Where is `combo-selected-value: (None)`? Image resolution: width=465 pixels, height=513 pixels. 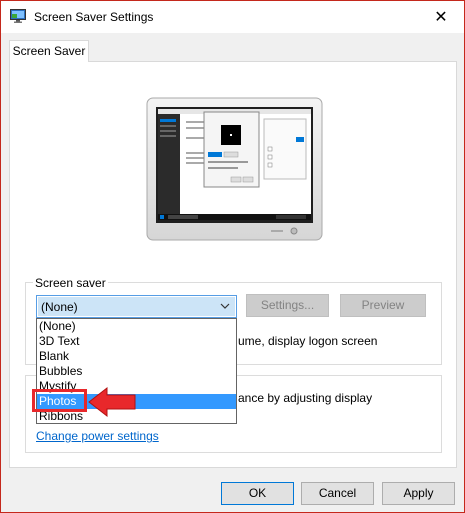
combo-selected-value: (None) is located at coordinates (59, 307).